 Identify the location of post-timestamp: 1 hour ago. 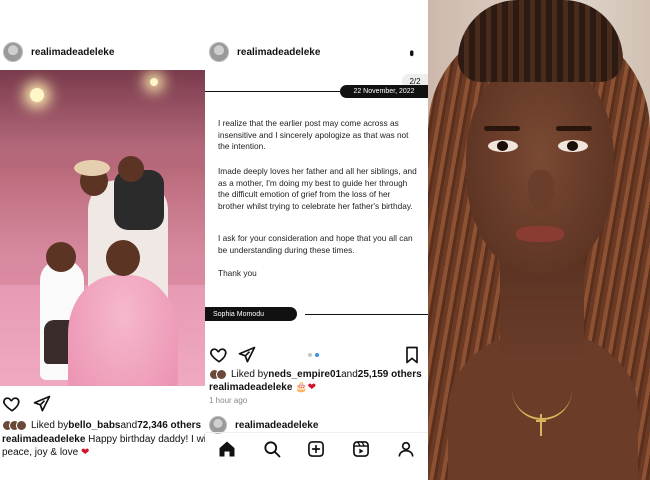
(228, 400).